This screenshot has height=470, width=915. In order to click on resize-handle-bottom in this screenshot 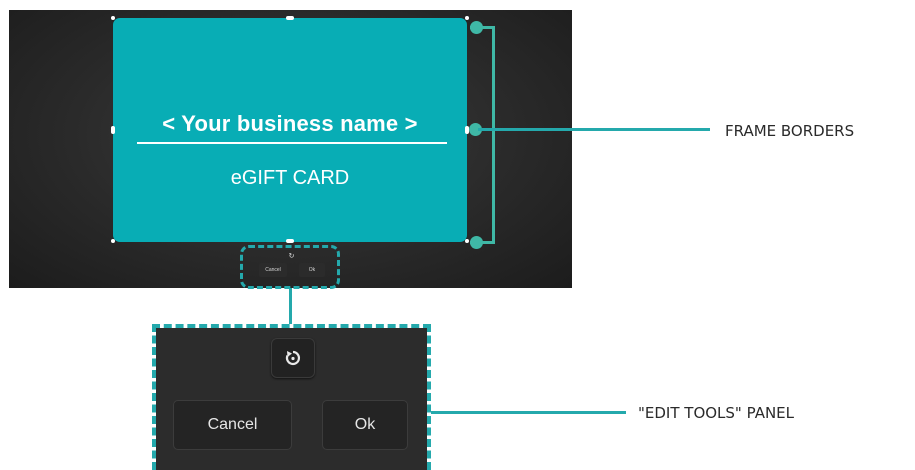, I will do `click(290, 241)`.